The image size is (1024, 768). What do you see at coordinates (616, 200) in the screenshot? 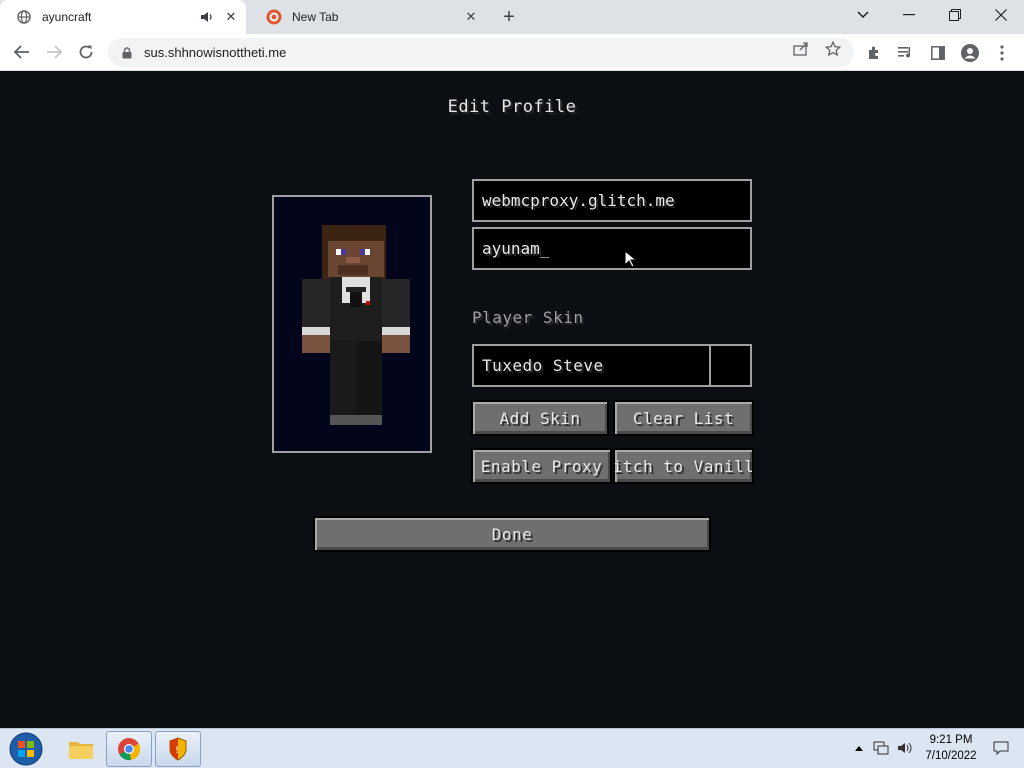
I see `server-address-input` at bounding box center [616, 200].